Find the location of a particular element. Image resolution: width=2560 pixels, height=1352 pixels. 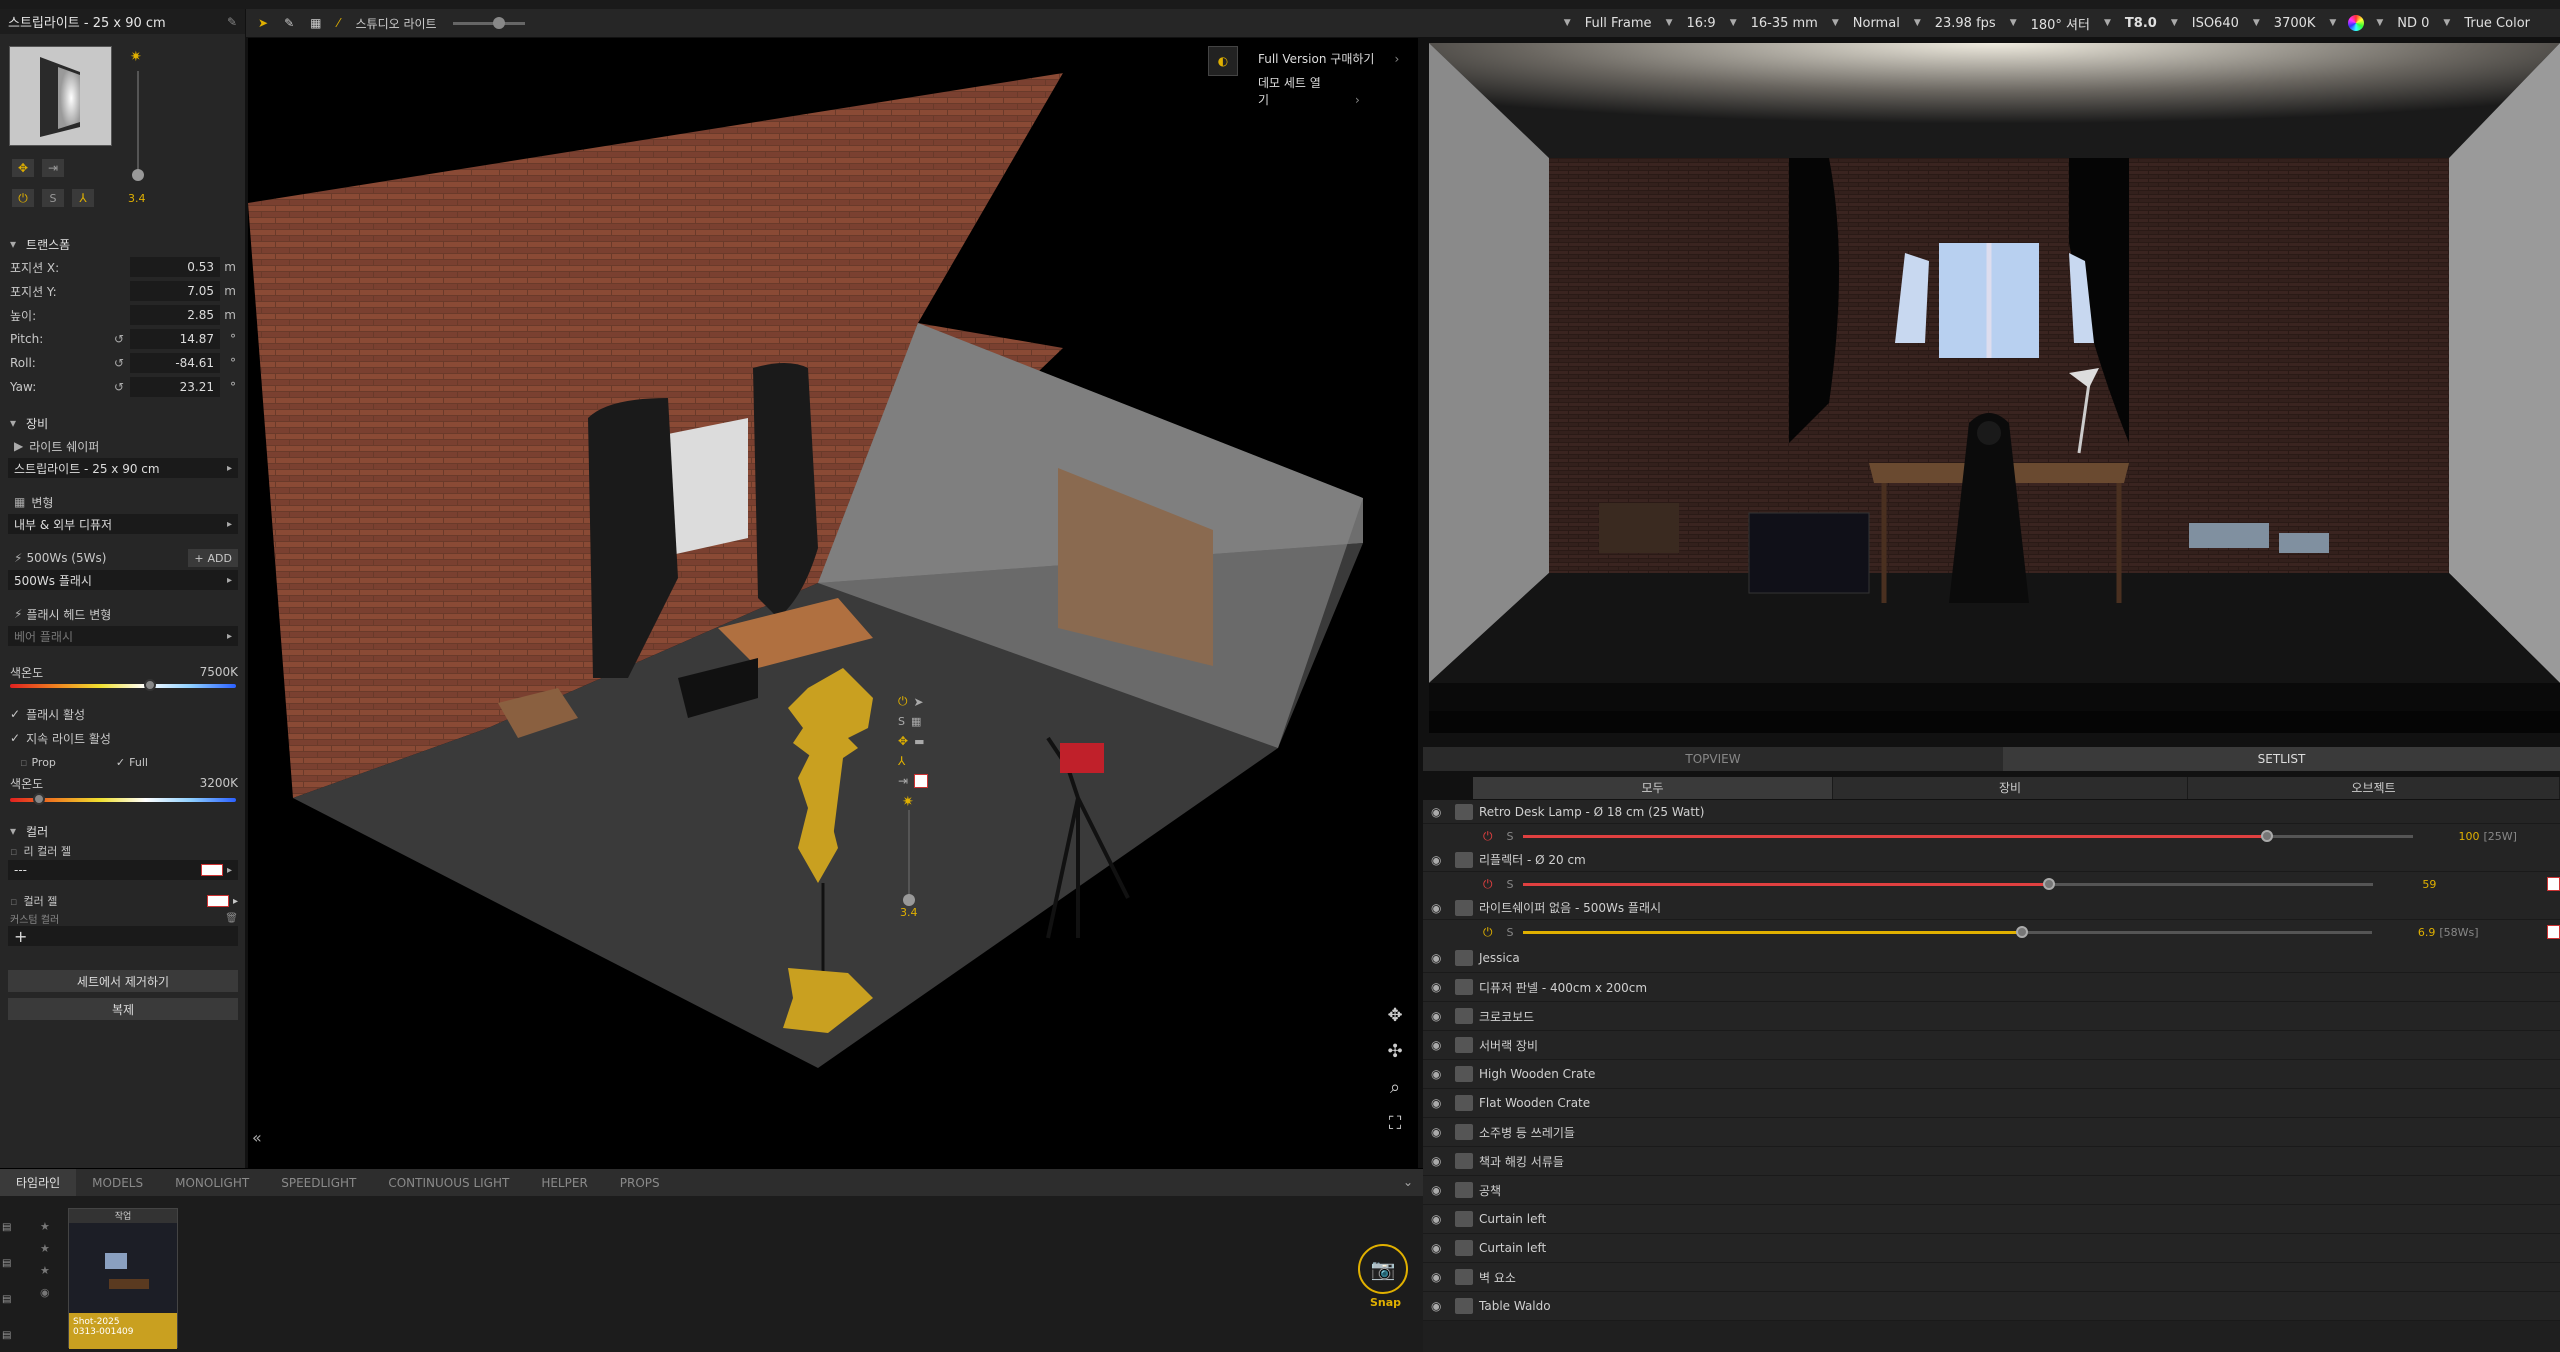

transform-value: 23.21 is located at coordinates (175, 387).